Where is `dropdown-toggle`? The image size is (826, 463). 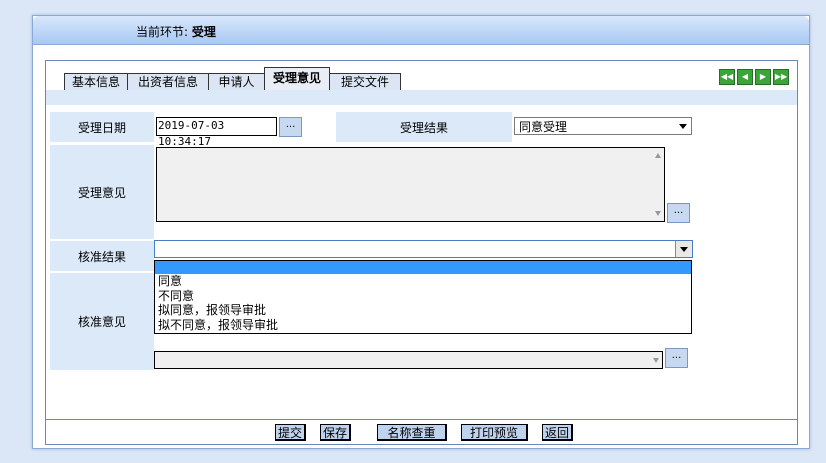
dropdown-toggle is located at coordinates (683, 249).